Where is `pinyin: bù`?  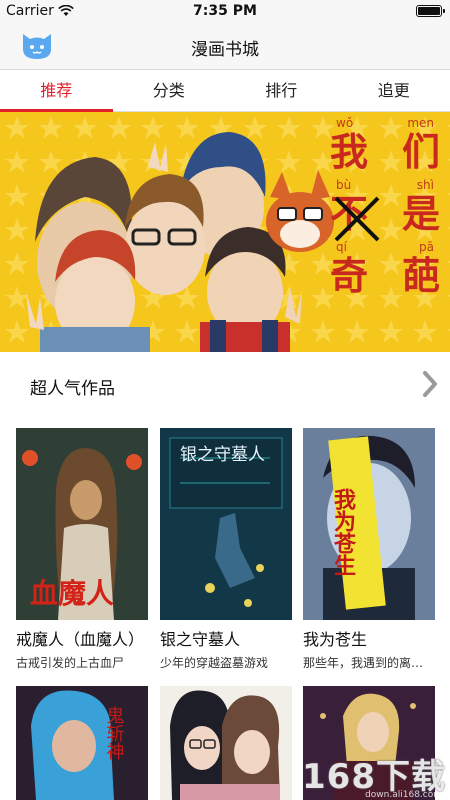
pinyin: bù is located at coordinates (344, 185).